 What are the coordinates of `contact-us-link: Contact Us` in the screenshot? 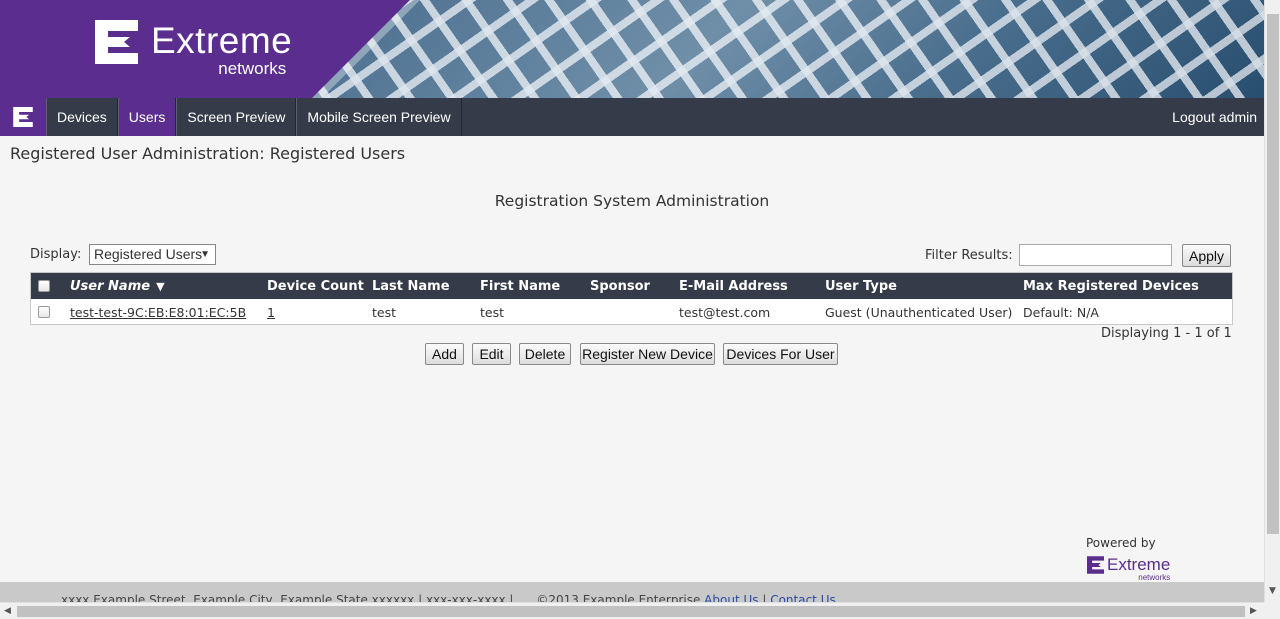 It's located at (803, 597).